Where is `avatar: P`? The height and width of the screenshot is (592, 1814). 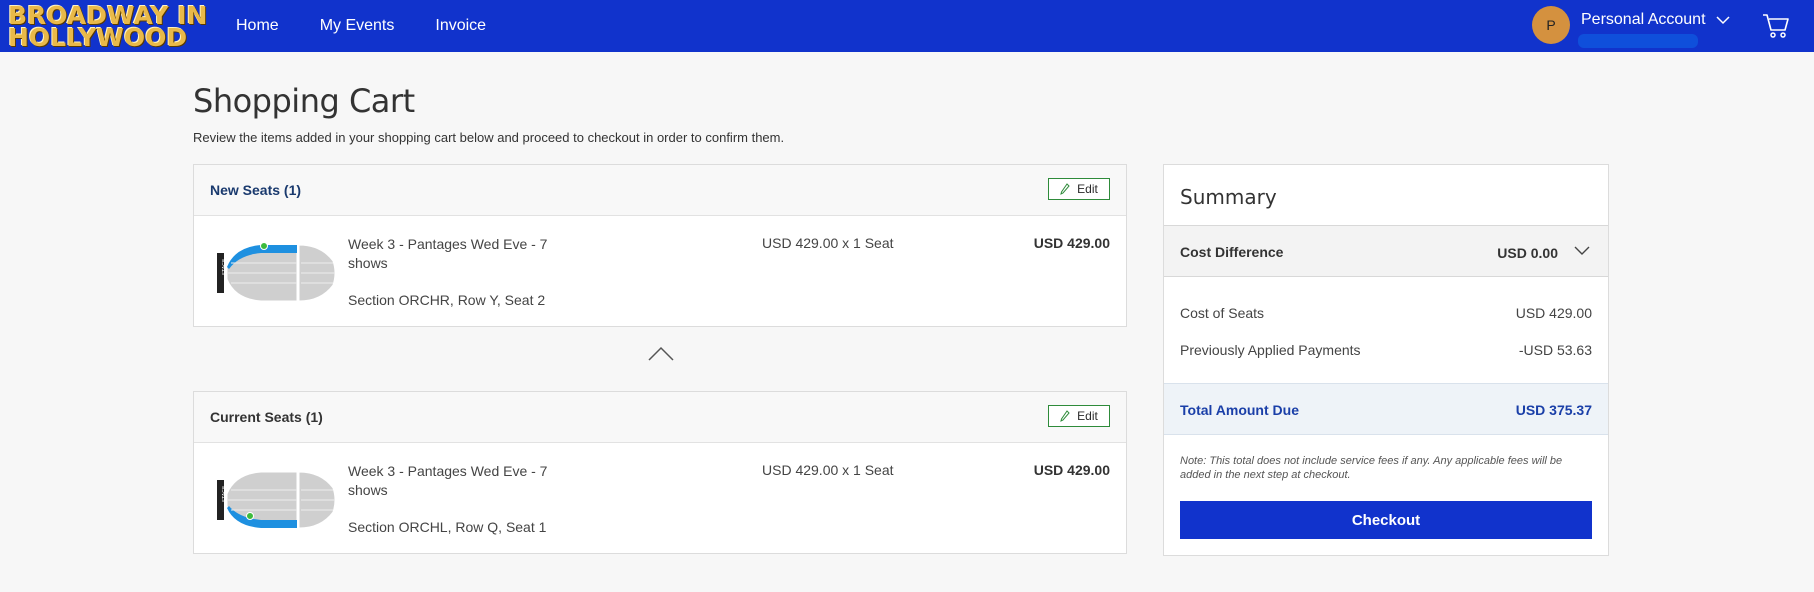
avatar: P is located at coordinates (1551, 25).